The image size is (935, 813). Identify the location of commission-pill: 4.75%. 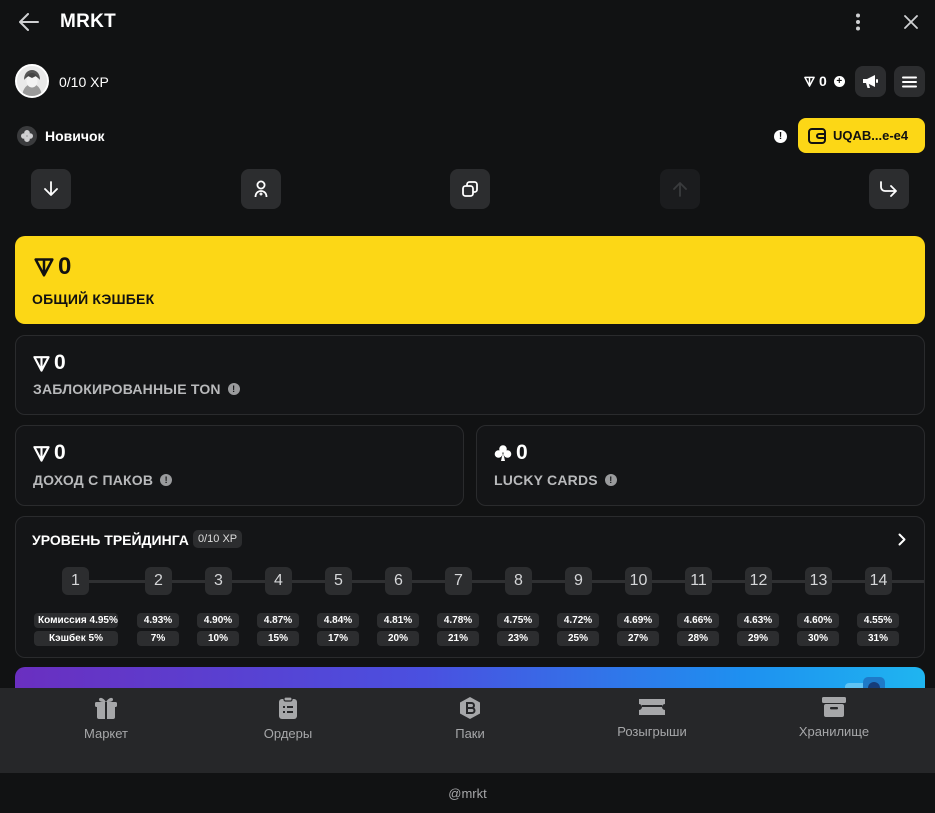
(518, 620).